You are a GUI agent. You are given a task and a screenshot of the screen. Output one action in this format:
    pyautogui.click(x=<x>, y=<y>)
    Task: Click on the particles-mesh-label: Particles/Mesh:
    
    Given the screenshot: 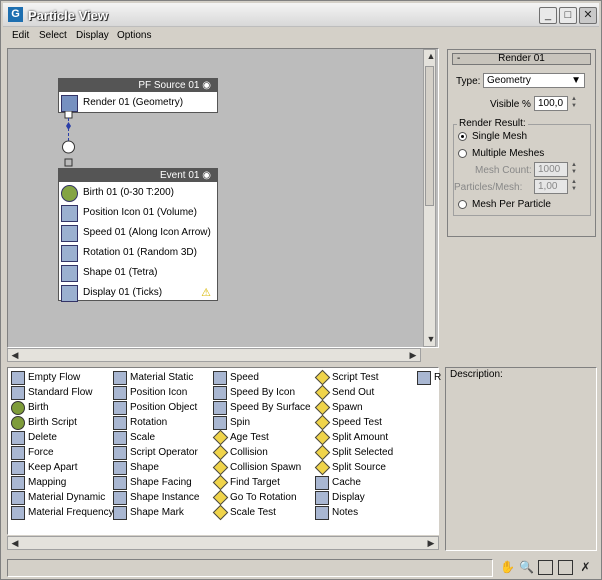 What is the action you would take?
    pyautogui.click(x=488, y=187)
    